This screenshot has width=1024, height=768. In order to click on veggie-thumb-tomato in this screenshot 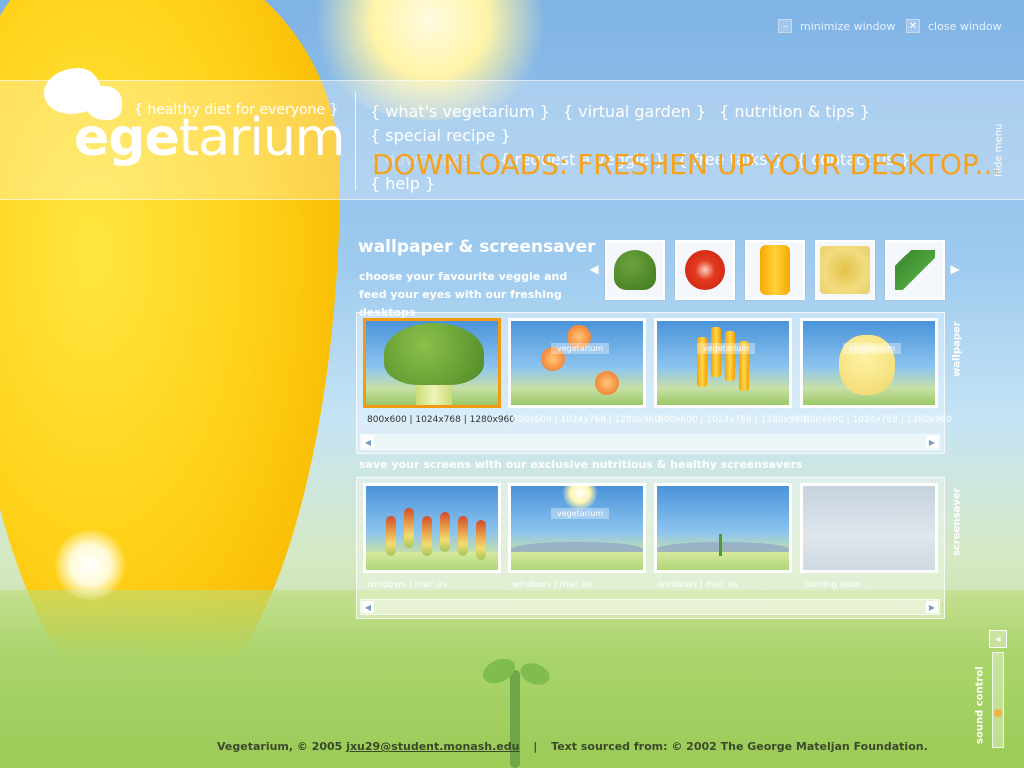, I will do `click(705, 270)`.